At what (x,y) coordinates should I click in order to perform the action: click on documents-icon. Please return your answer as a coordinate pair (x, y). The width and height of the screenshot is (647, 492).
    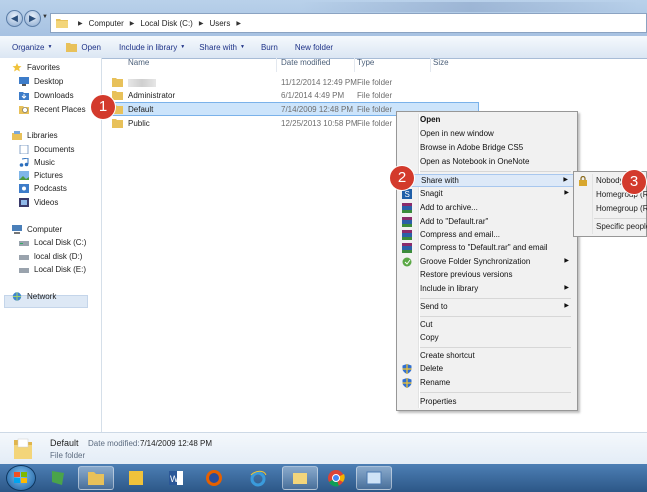
    Looking at the image, I should click on (24, 149).